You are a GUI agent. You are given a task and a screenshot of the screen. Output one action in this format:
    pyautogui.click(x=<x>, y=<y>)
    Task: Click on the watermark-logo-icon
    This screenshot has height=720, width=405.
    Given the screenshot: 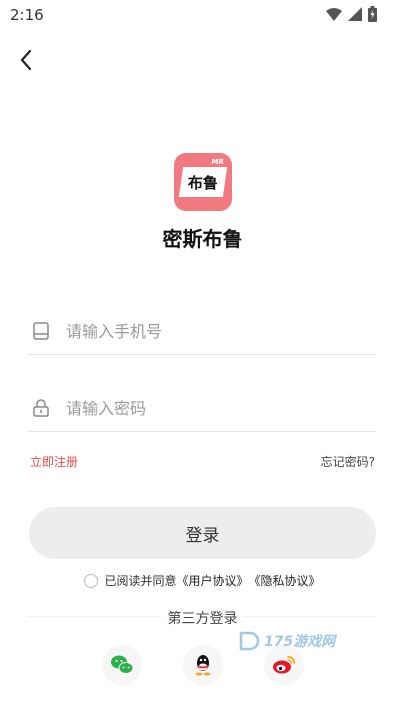 What is the action you would take?
    pyautogui.click(x=249, y=641)
    